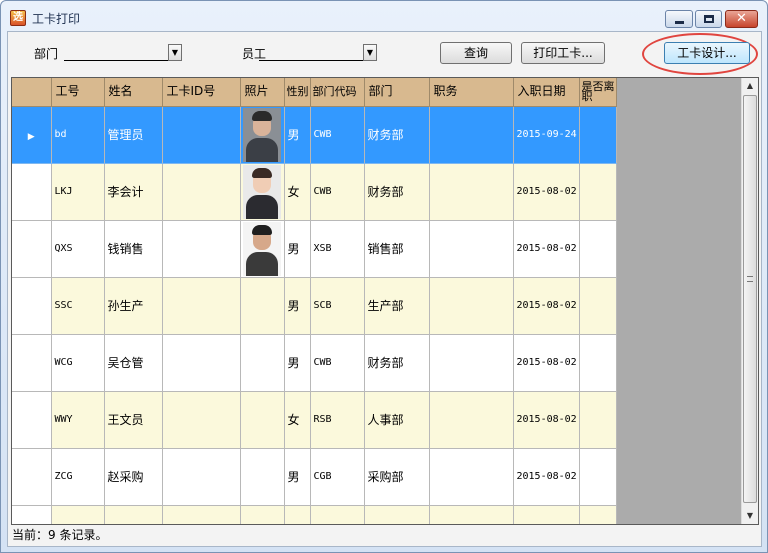 This screenshot has width=768, height=553. I want to click on col-header-gender: 性别, so click(297, 92).